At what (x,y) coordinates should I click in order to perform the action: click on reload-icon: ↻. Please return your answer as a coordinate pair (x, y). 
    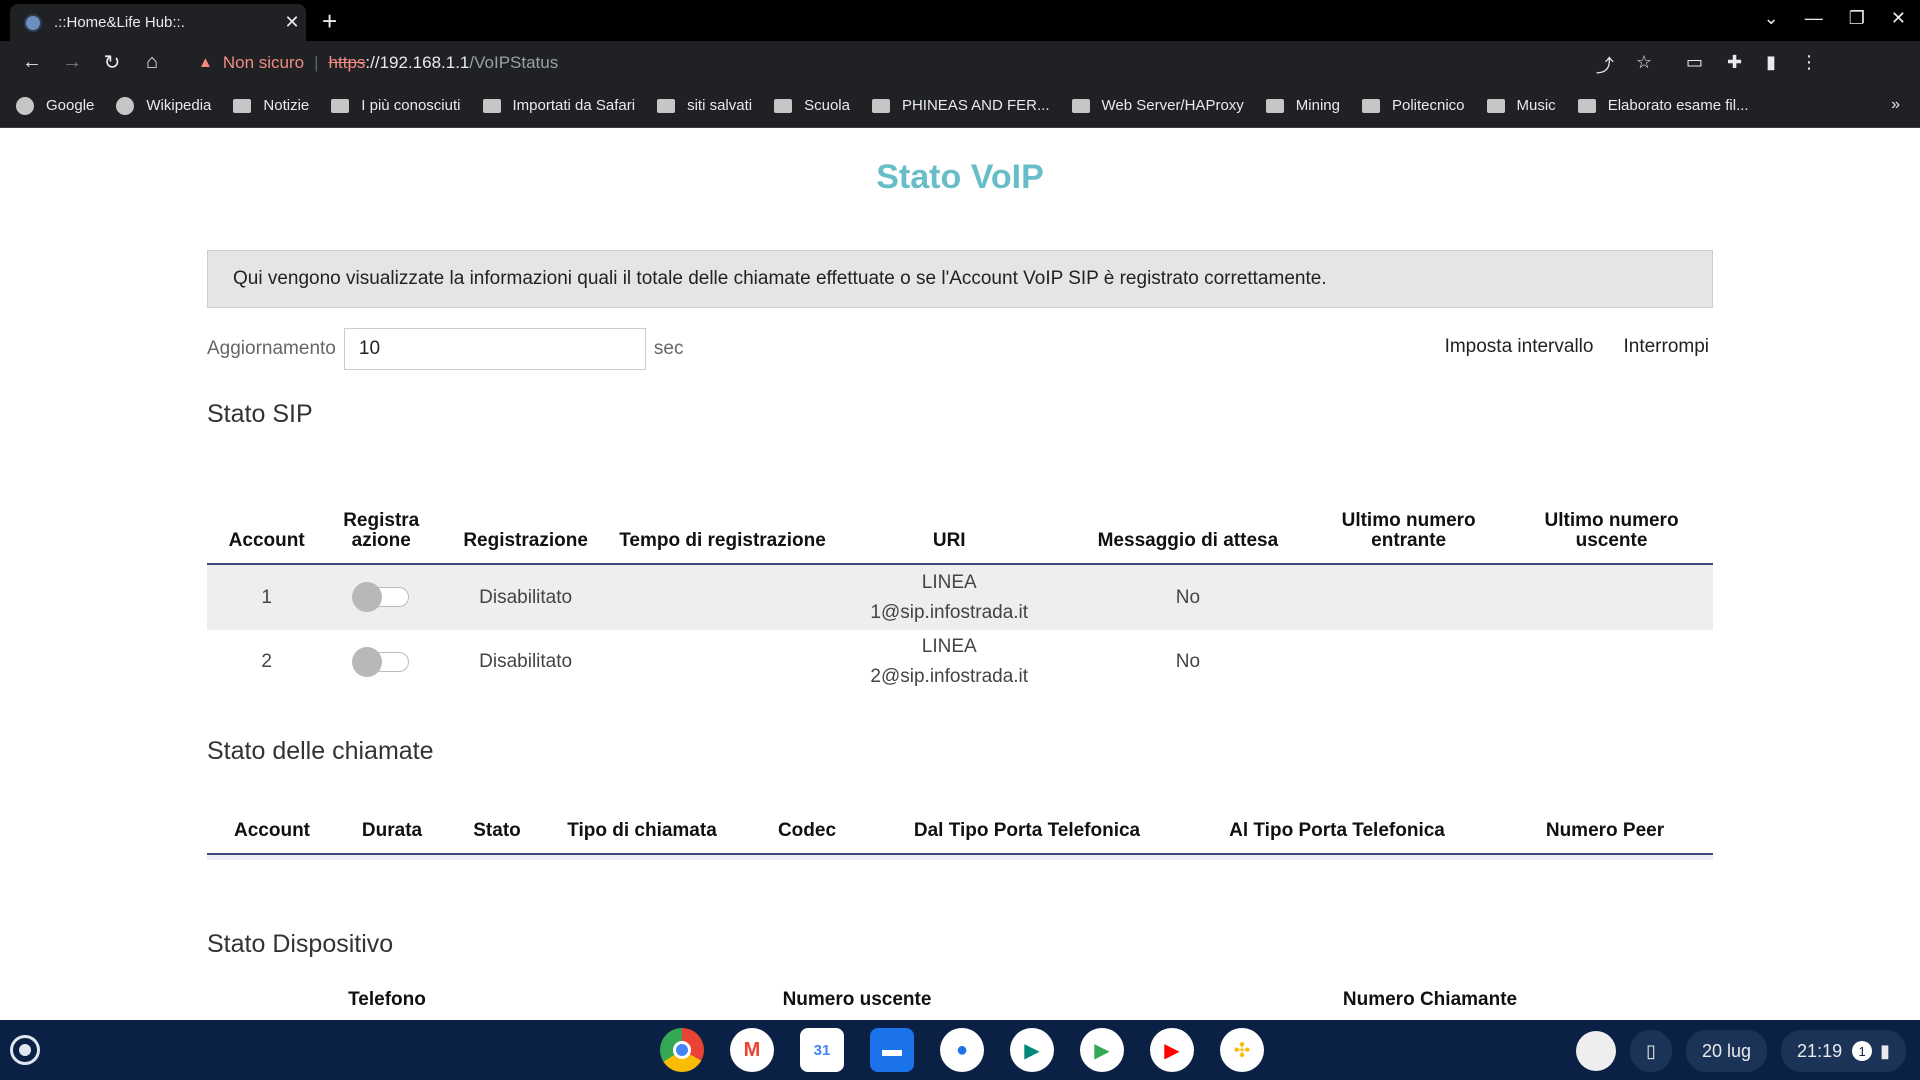
    Looking at the image, I should click on (112, 62).